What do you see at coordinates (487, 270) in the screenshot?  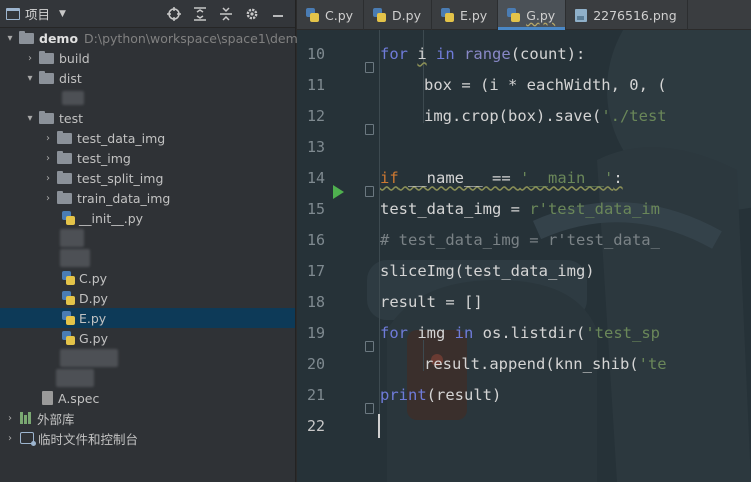 I see `code-text: sliceImg(test_data_img)` at bounding box center [487, 270].